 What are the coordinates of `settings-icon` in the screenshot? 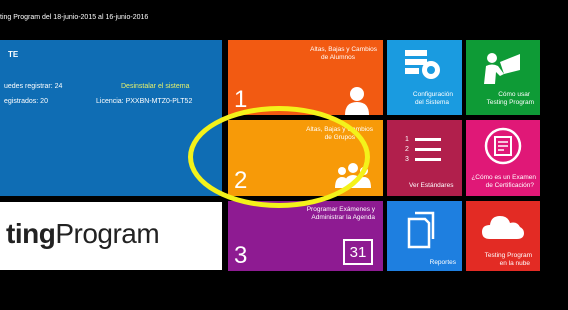 It's located at (422, 64).